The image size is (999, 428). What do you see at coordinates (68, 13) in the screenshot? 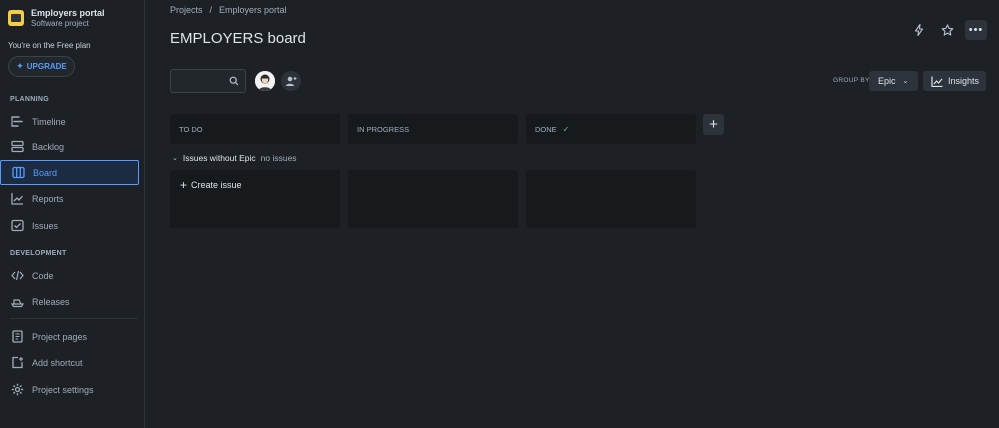
I see `project-name: Employers portal` at bounding box center [68, 13].